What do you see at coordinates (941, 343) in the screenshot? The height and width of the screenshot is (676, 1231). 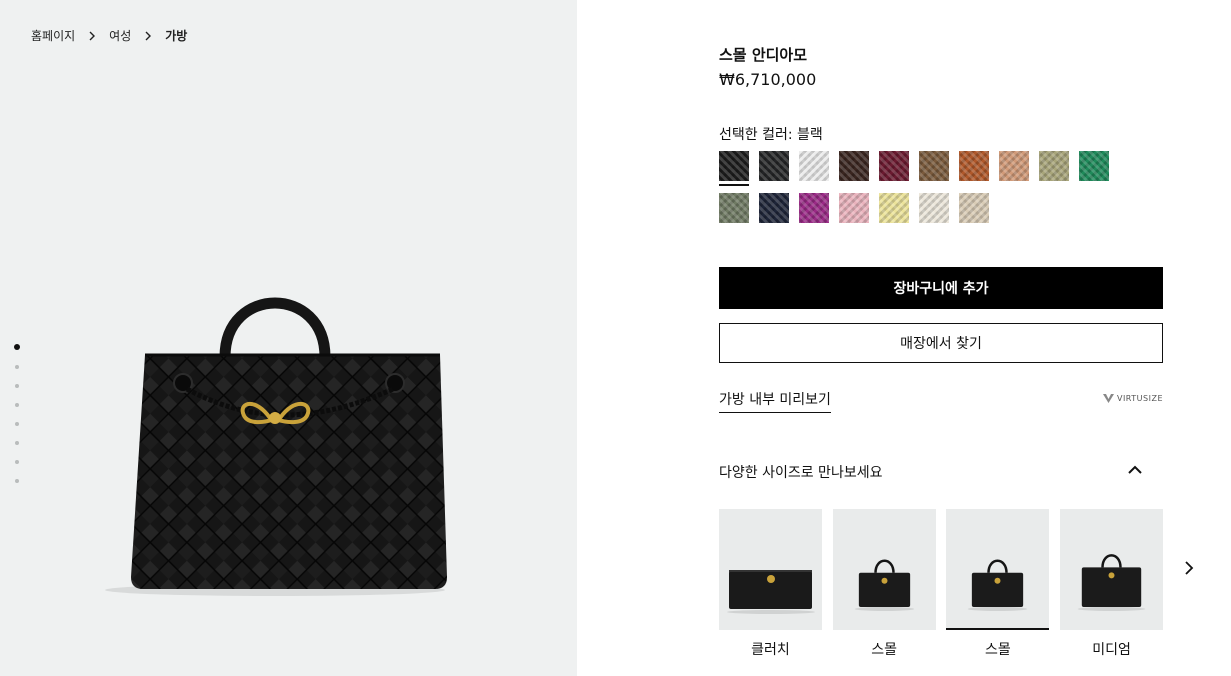 I see `find-in-store-button: 매장에서 찾기` at bounding box center [941, 343].